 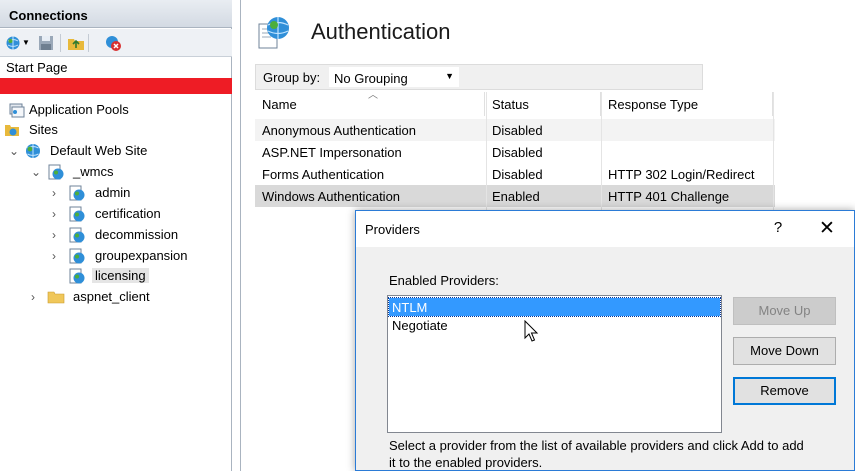 What do you see at coordinates (381, 31) in the screenshot?
I see `page-title: Authentication` at bounding box center [381, 31].